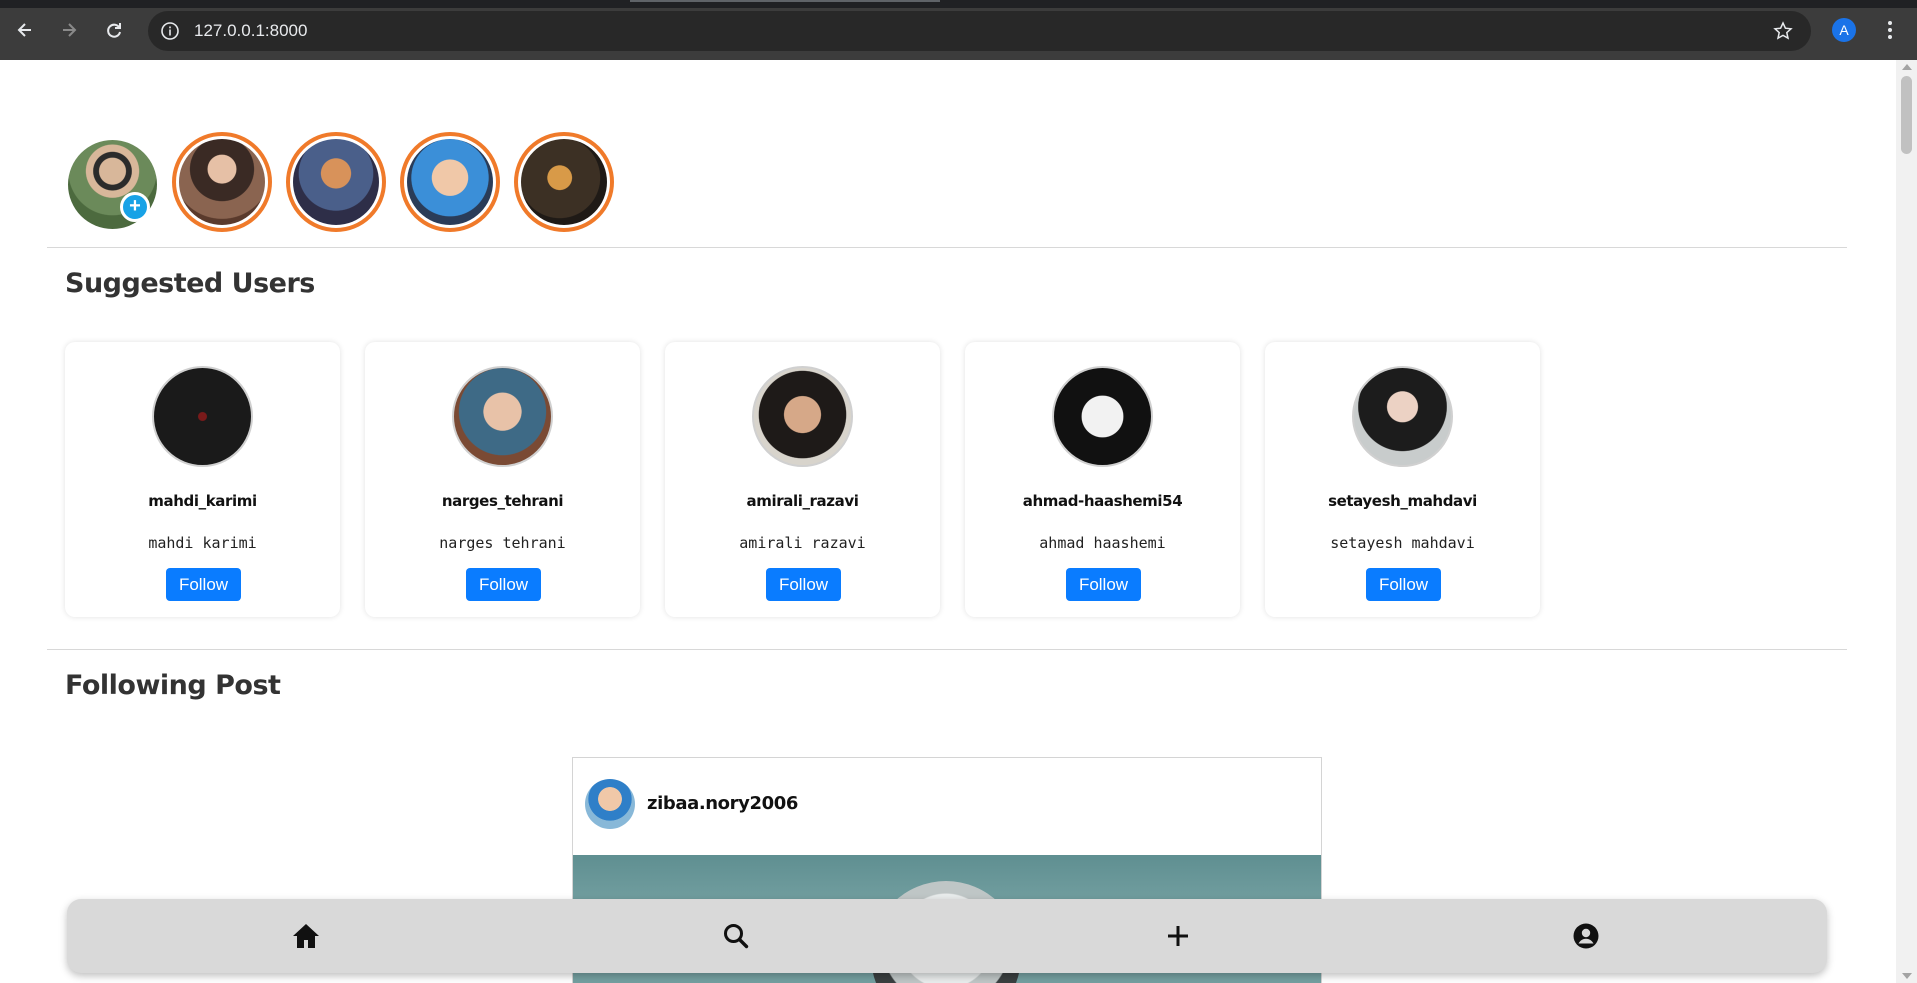 This screenshot has width=1917, height=983. What do you see at coordinates (1890, 30) in the screenshot?
I see `menu-dots-icon` at bounding box center [1890, 30].